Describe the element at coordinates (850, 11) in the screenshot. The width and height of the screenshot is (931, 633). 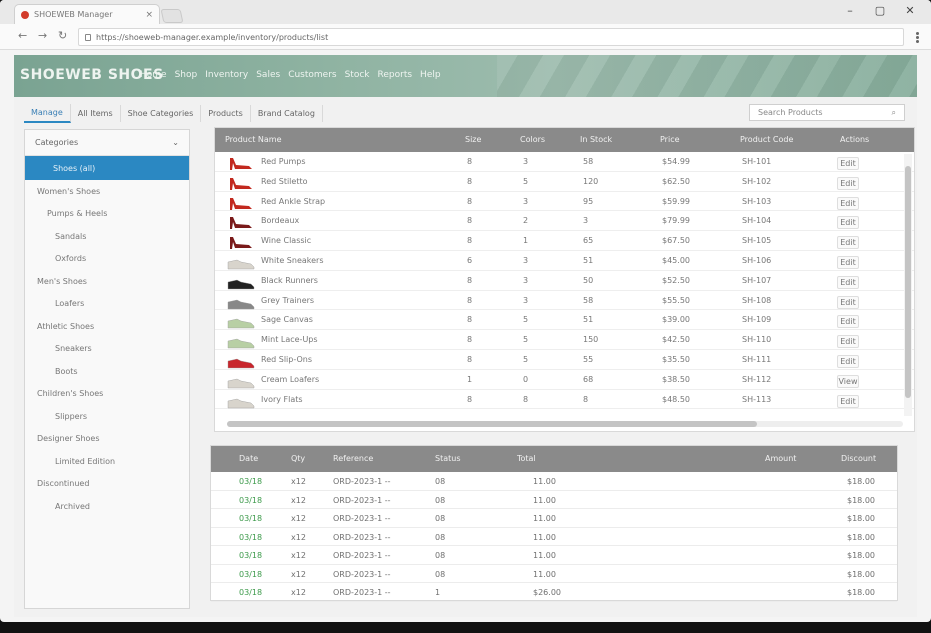
I see `minimize-icon: –` at that location.